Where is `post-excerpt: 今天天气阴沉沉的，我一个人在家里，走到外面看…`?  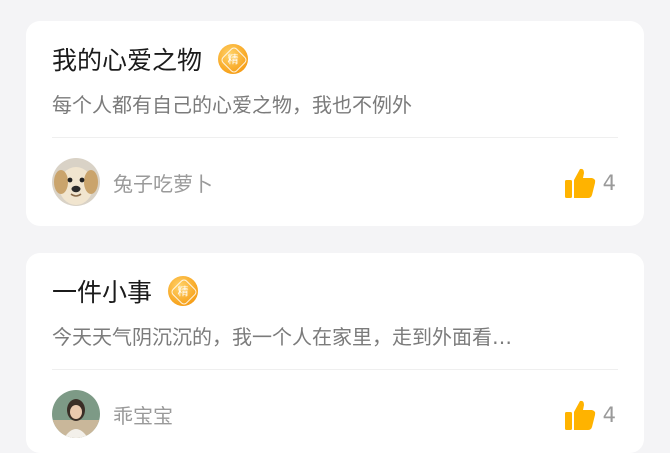 post-excerpt: 今天天气阴沉沉的，我一个人在家里，走到外面看… is located at coordinates (282, 337).